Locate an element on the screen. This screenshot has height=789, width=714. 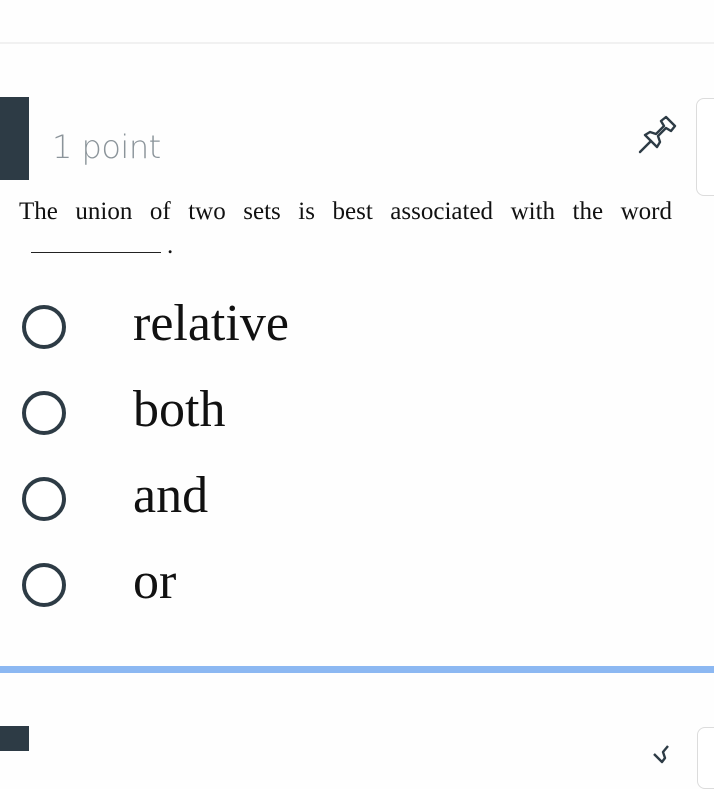
question-text-after: . is located at coordinates (170, 245).